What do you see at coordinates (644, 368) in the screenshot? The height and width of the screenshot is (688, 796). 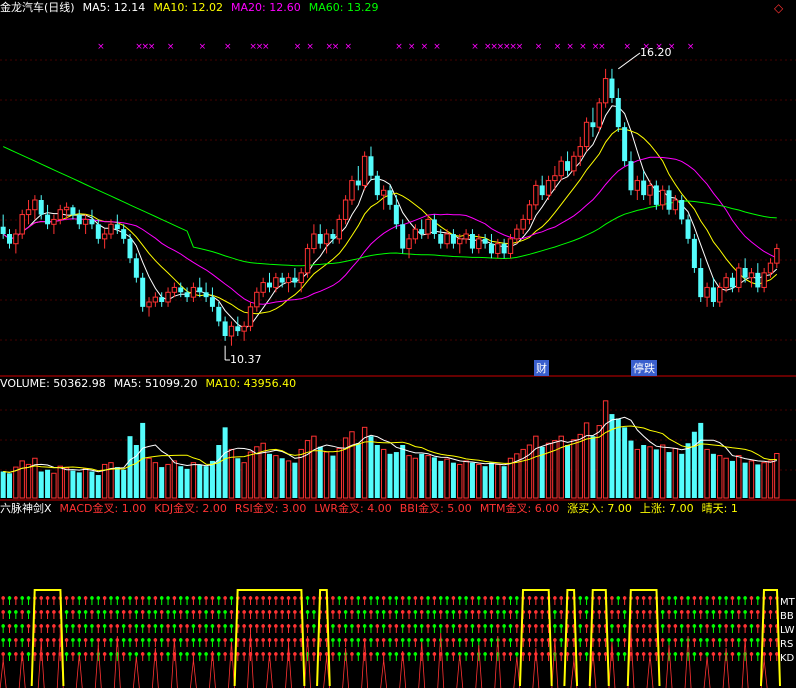 I see `stop-fall-tag: 停跌` at bounding box center [644, 368].